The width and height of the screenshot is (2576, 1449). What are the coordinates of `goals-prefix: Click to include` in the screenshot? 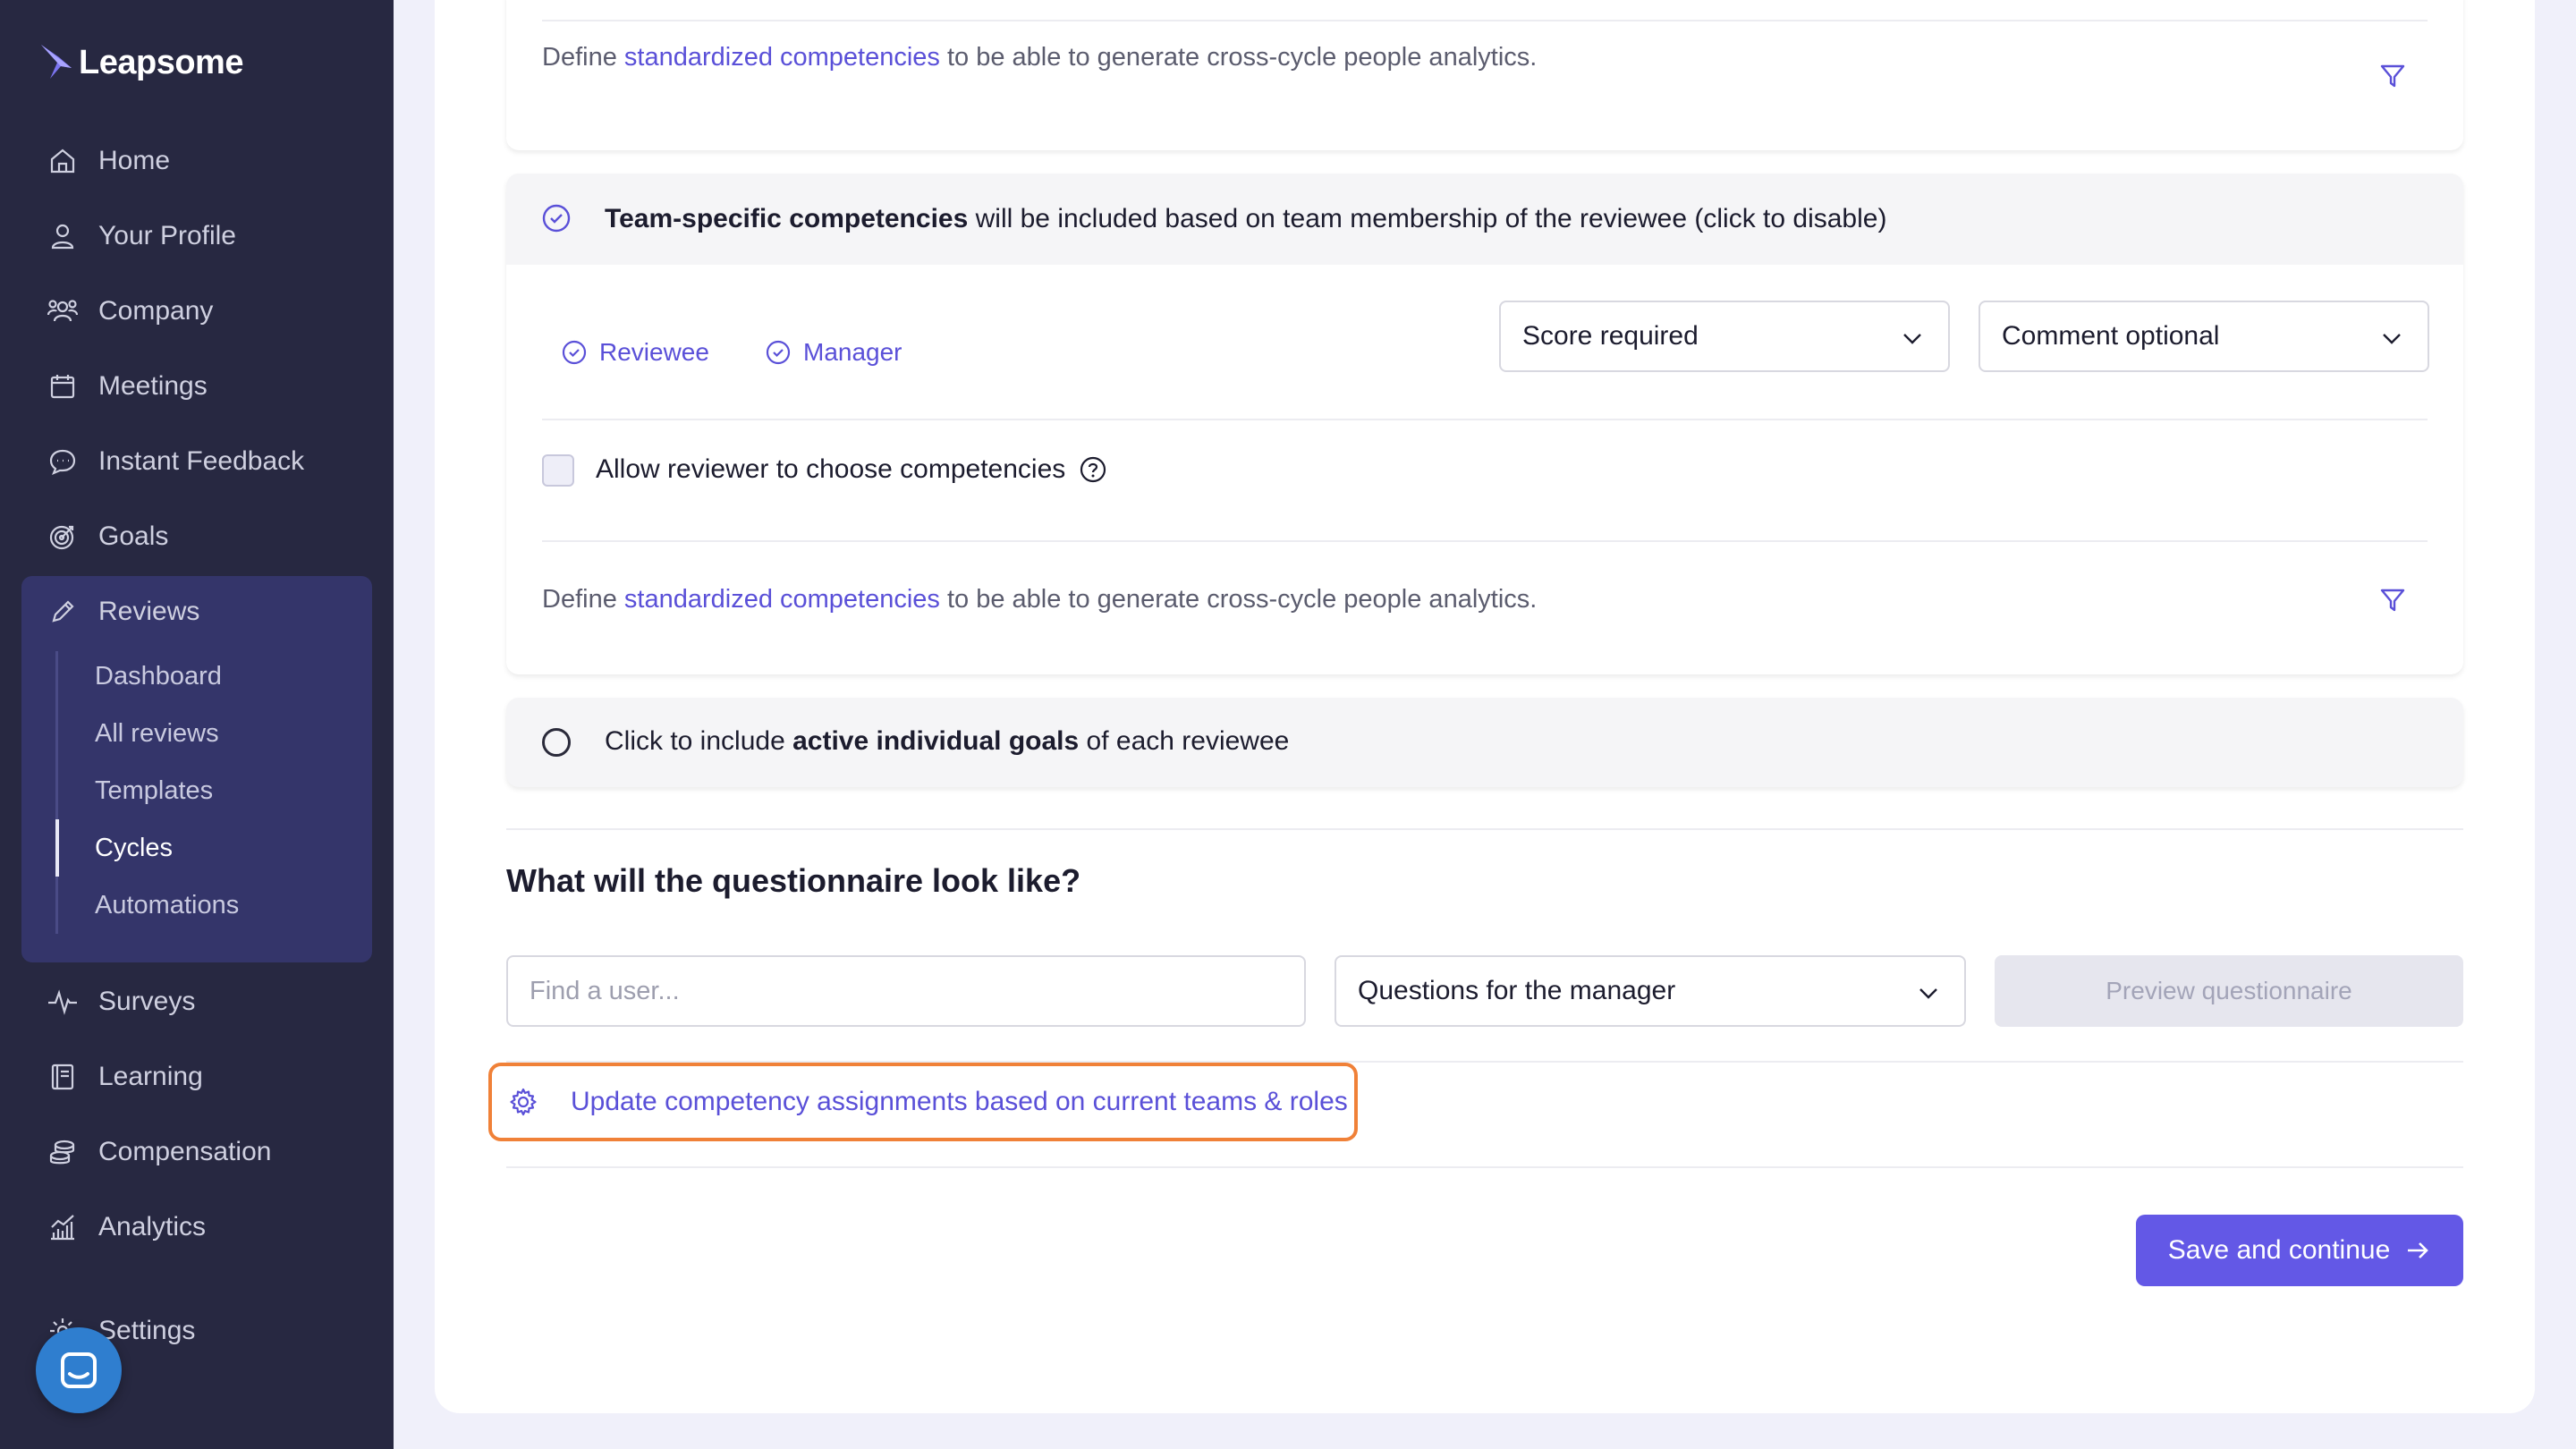 It's located at (699, 741).